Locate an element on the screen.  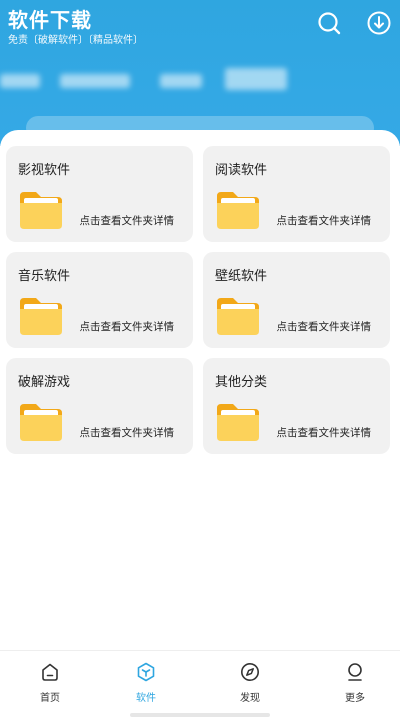
nav-label: 首页 is located at coordinates (50, 698).